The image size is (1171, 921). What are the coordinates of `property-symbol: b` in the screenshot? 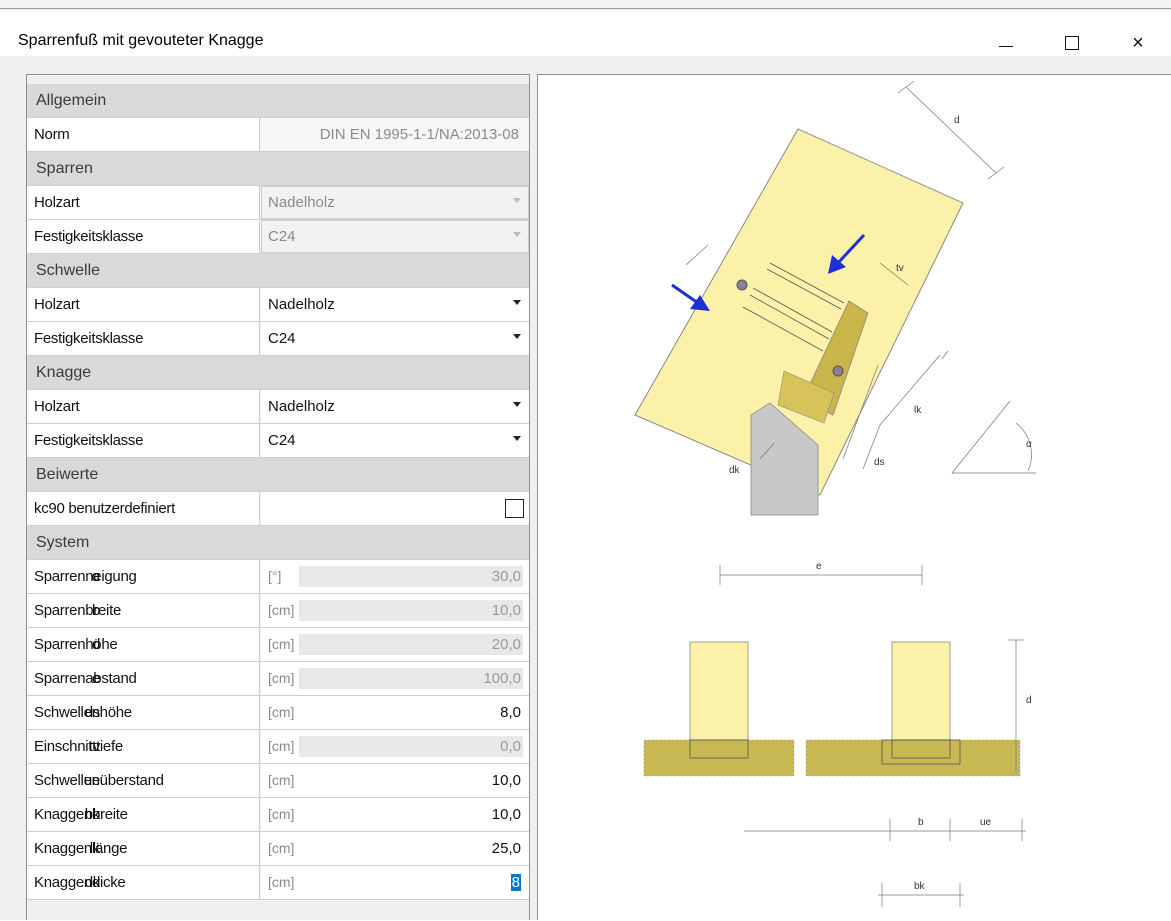 It's located at (95, 610).